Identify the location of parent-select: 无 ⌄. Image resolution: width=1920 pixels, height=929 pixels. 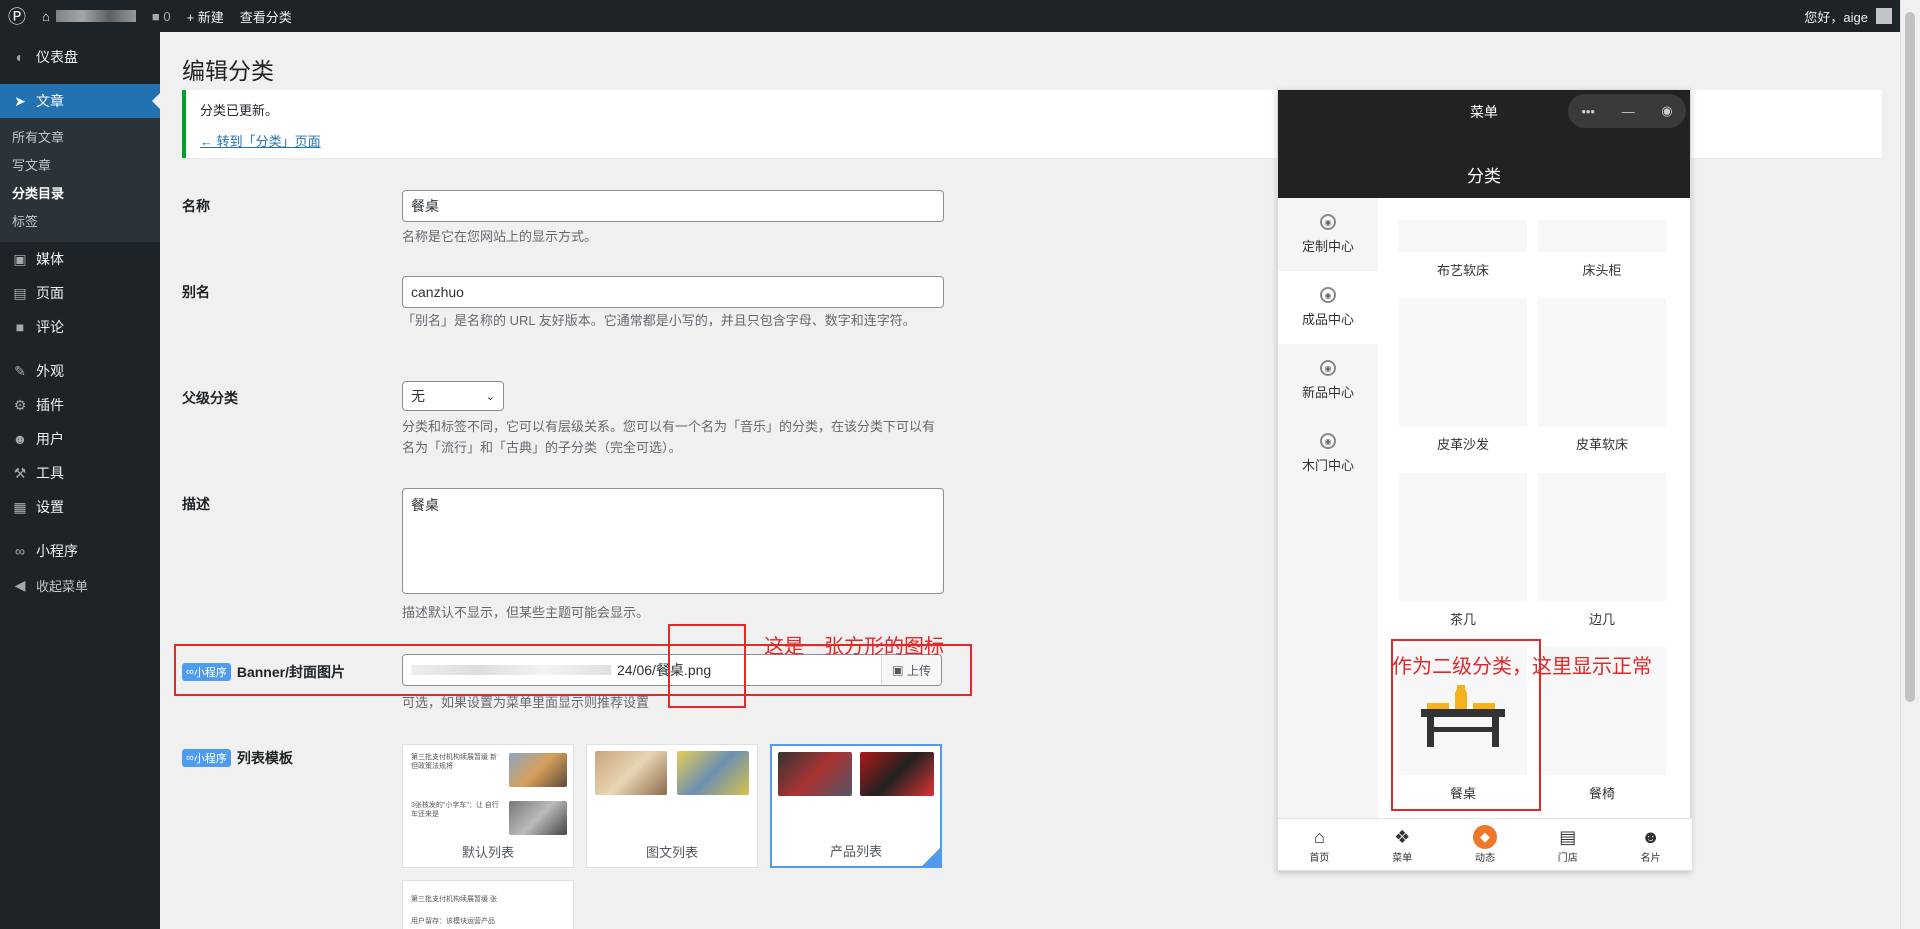
(453, 396).